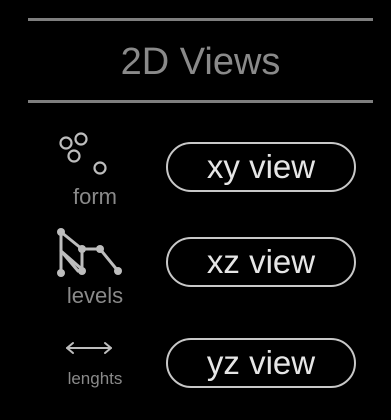  I want to click on lengths-label: lenghts, so click(95, 378).